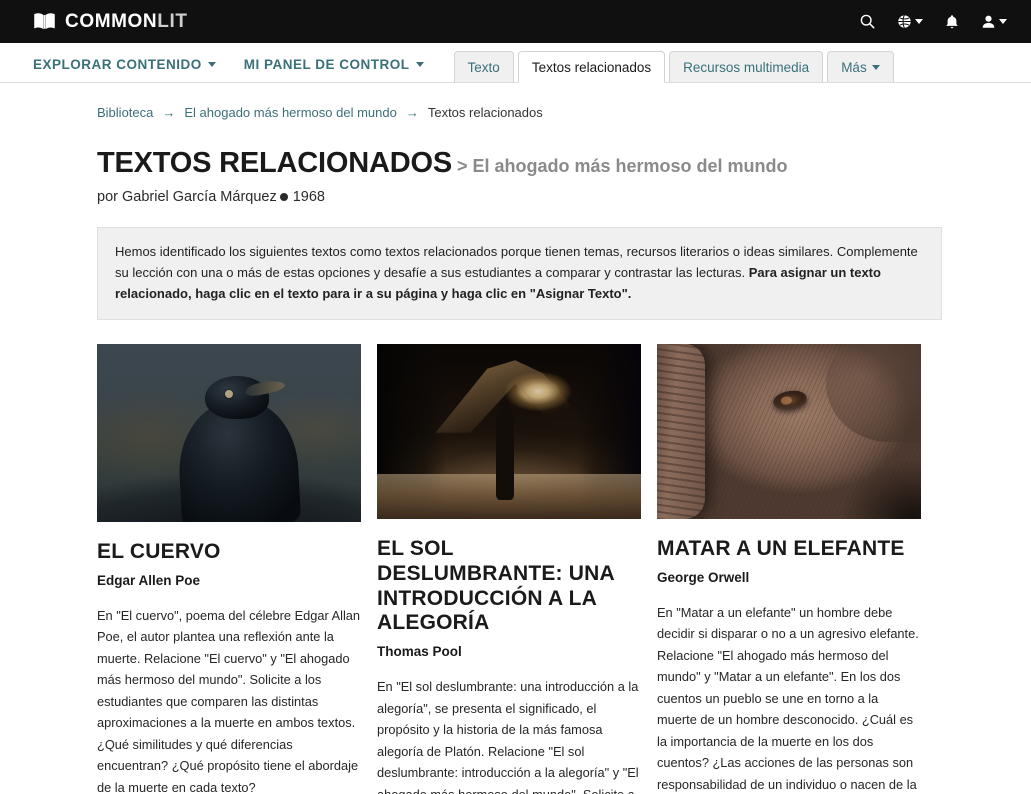 Image resolution: width=1031 pixels, height=794 pixels. What do you see at coordinates (274, 163) in the screenshot?
I see `page-title-text: TEXTOS RELACIONADOS` at bounding box center [274, 163].